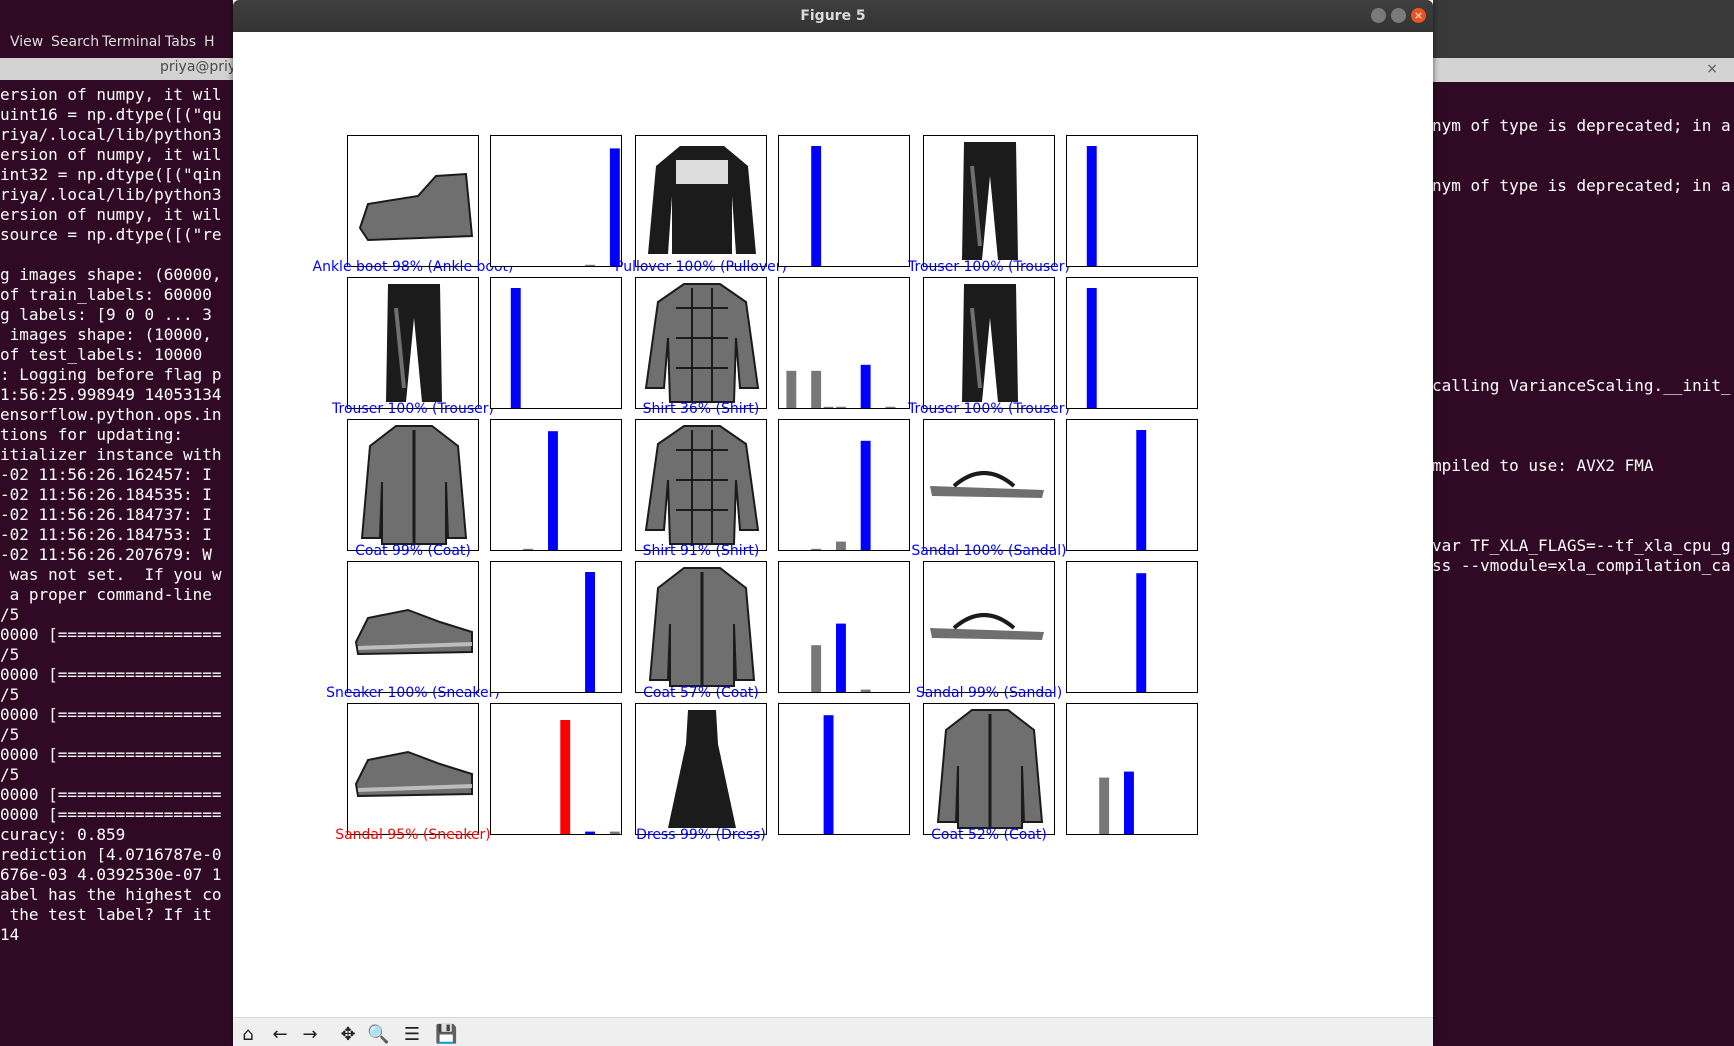 The height and width of the screenshot is (1046, 1734). I want to click on pan-icon: ✥, so click(348, 1035).